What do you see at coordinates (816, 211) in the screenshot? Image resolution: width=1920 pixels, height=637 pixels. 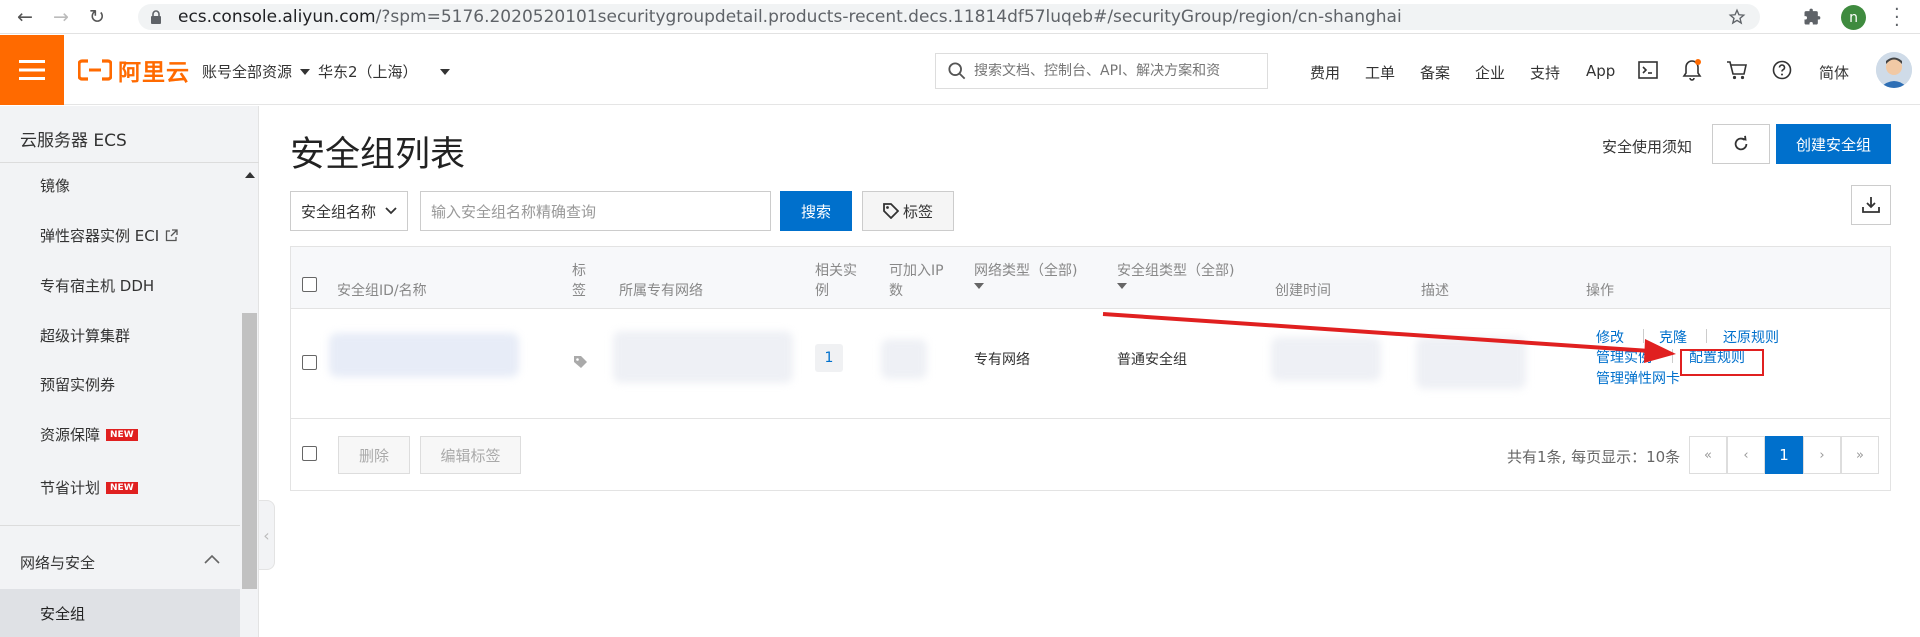 I see `search-button: 搜索` at bounding box center [816, 211].